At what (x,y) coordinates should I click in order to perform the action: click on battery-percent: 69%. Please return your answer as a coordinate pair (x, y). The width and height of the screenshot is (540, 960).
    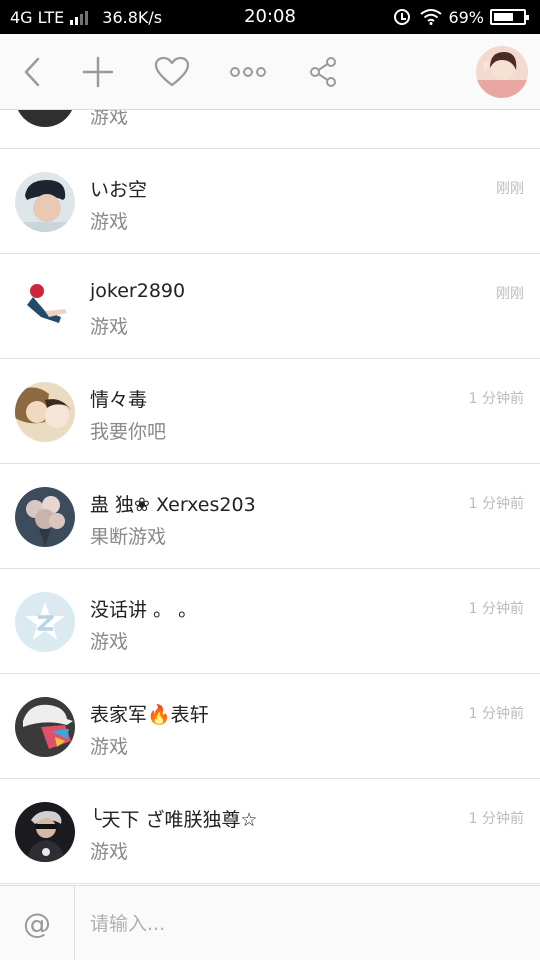
    Looking at the image, I should click on (466, 17).